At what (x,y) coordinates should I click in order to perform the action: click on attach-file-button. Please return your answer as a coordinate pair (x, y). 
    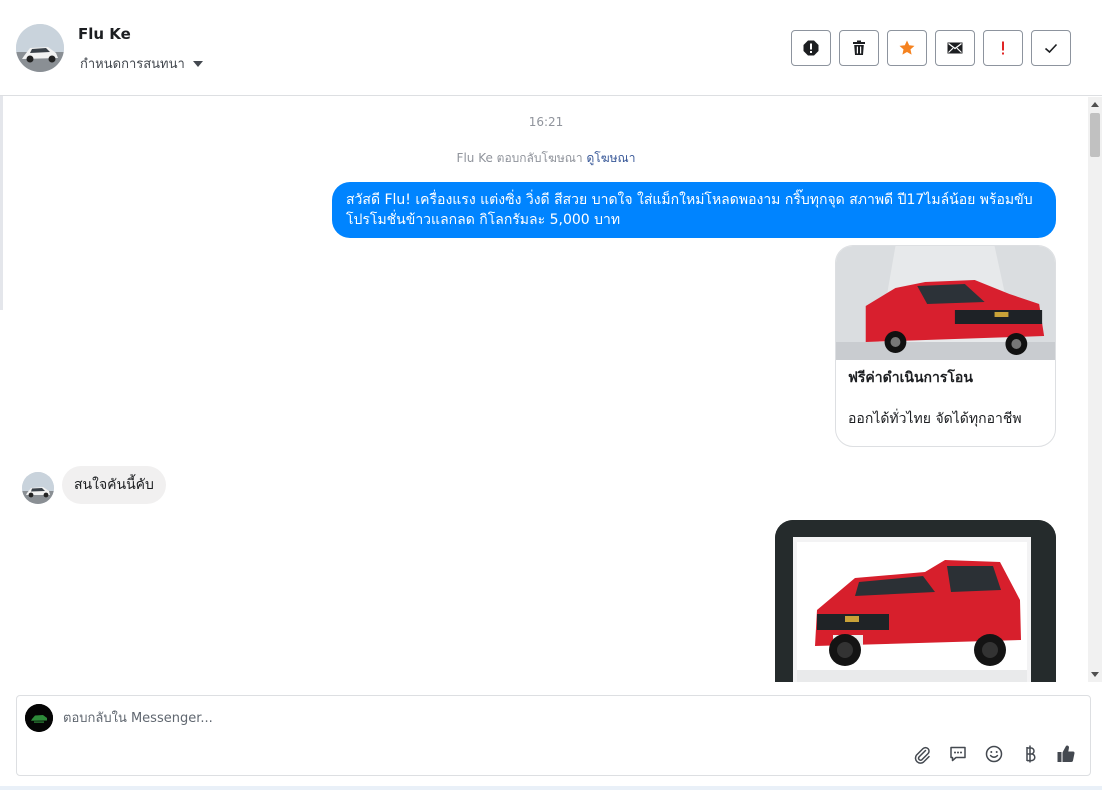
    Looking at the image, I should click on (922, 754).